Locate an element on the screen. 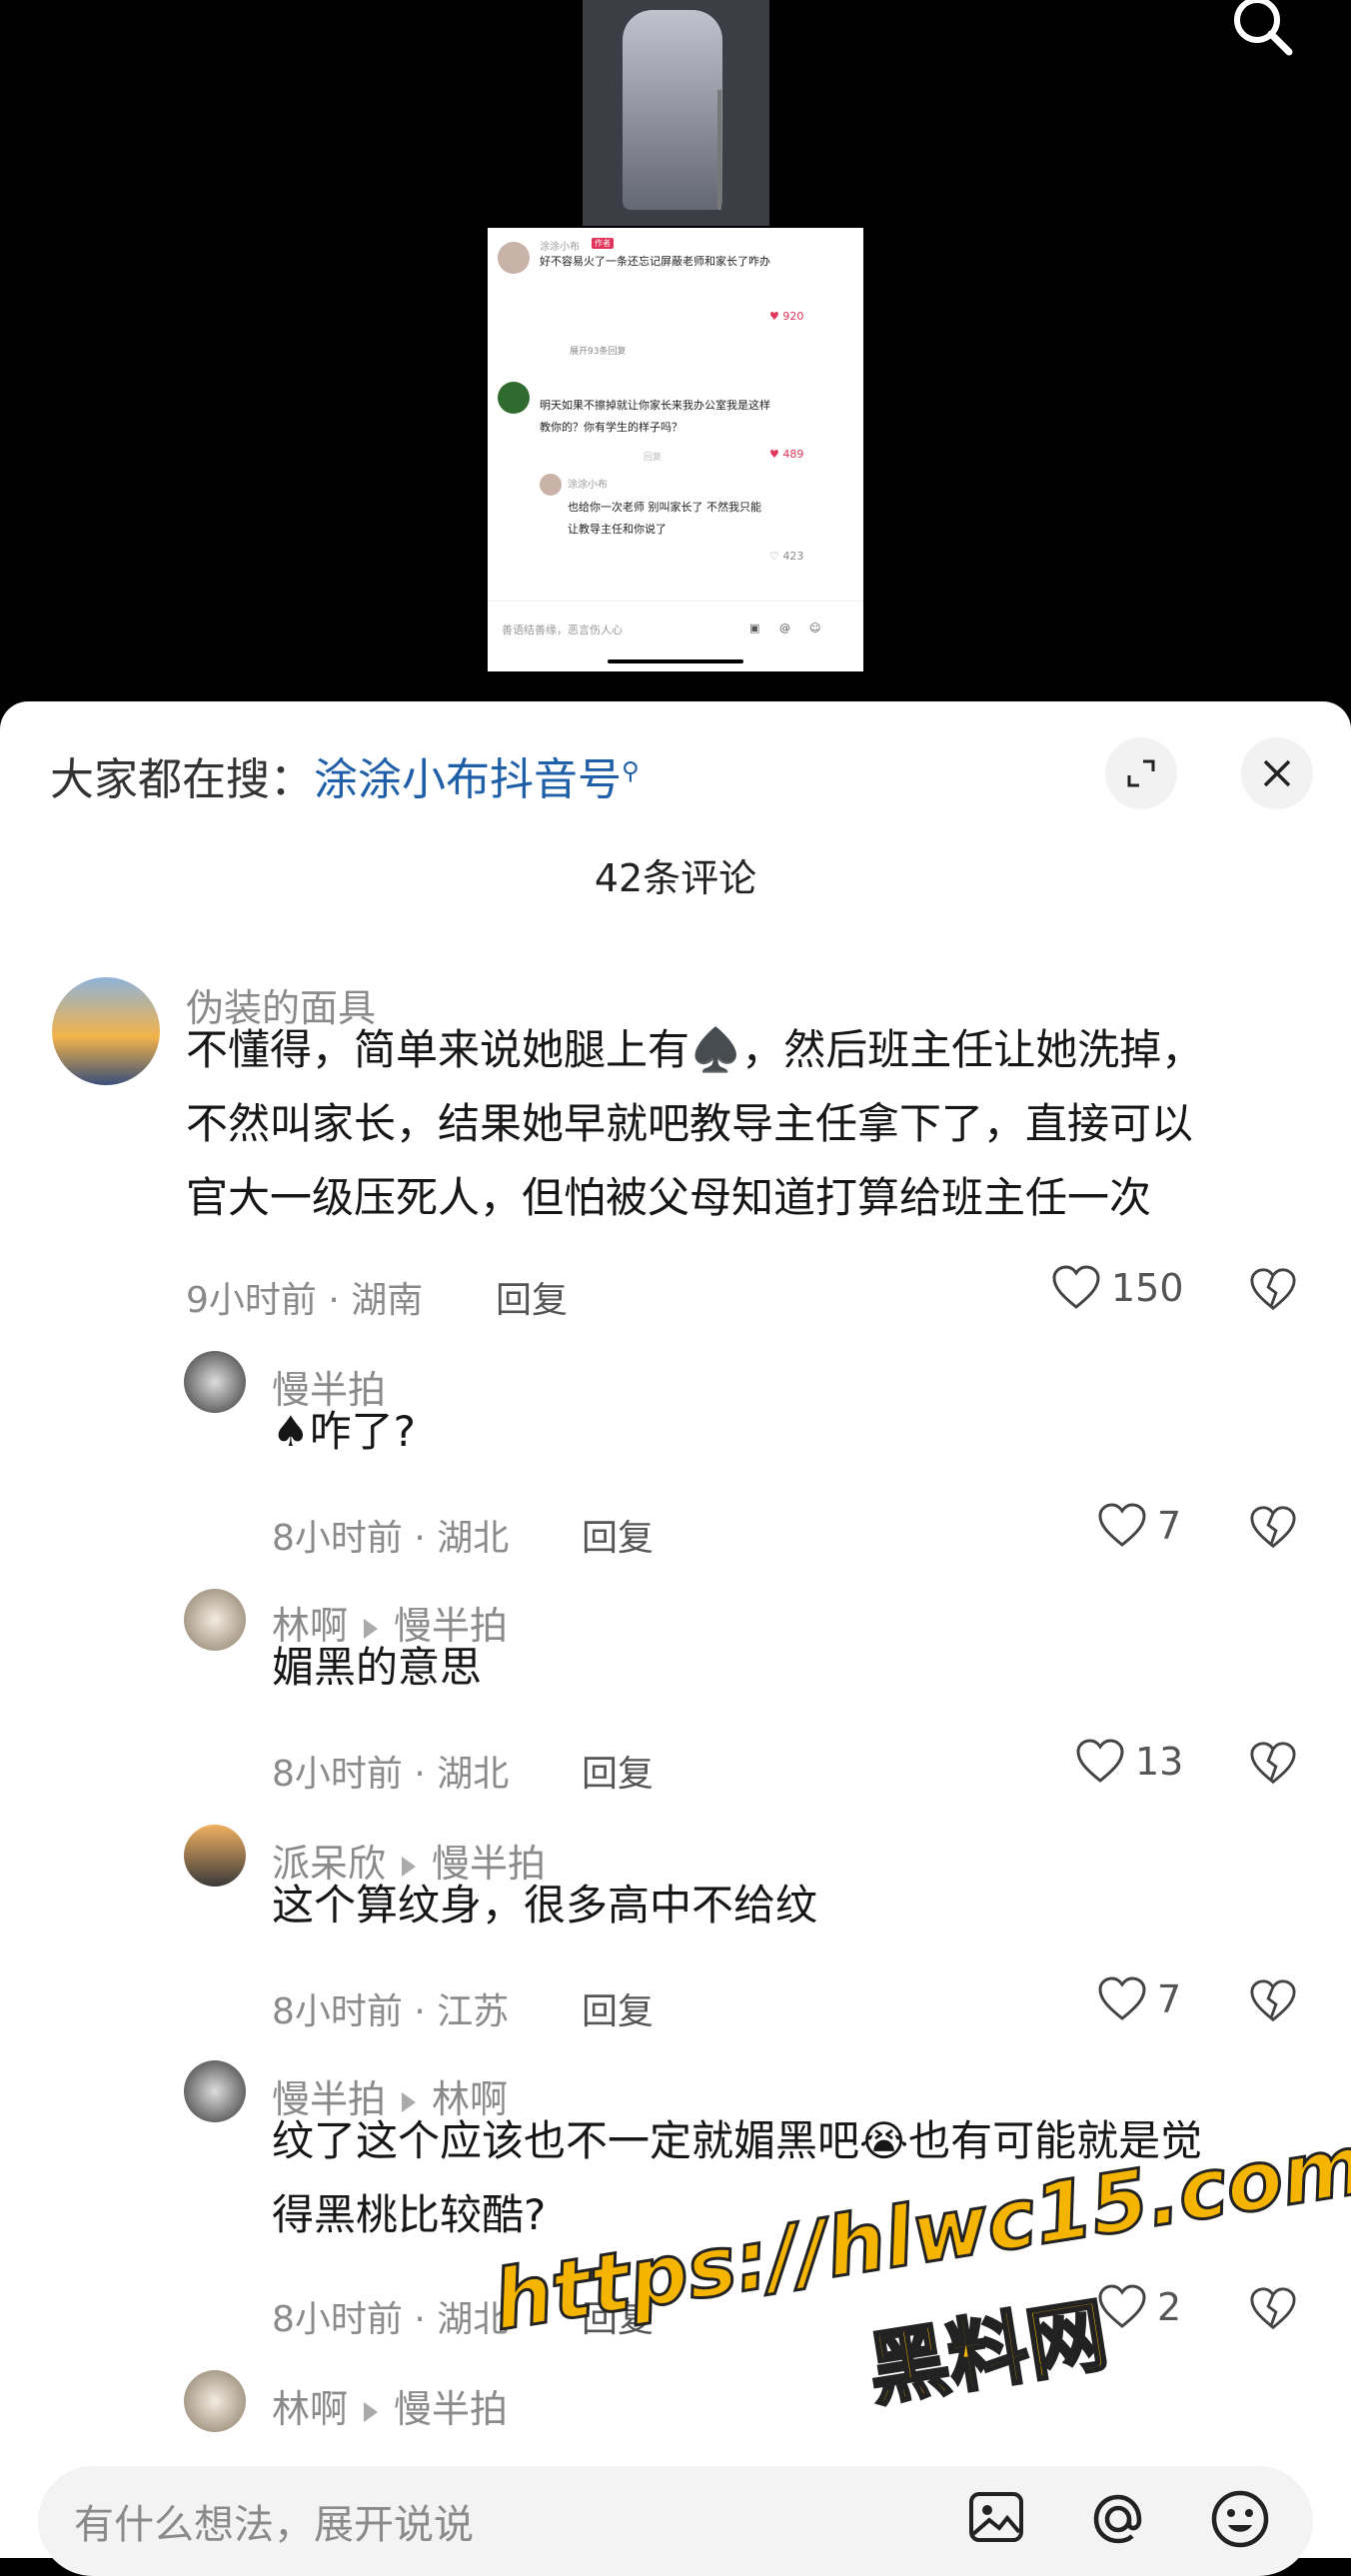 The width and height of the screenshot is (1351, 2576). railing is located at coordinates (739, 150).